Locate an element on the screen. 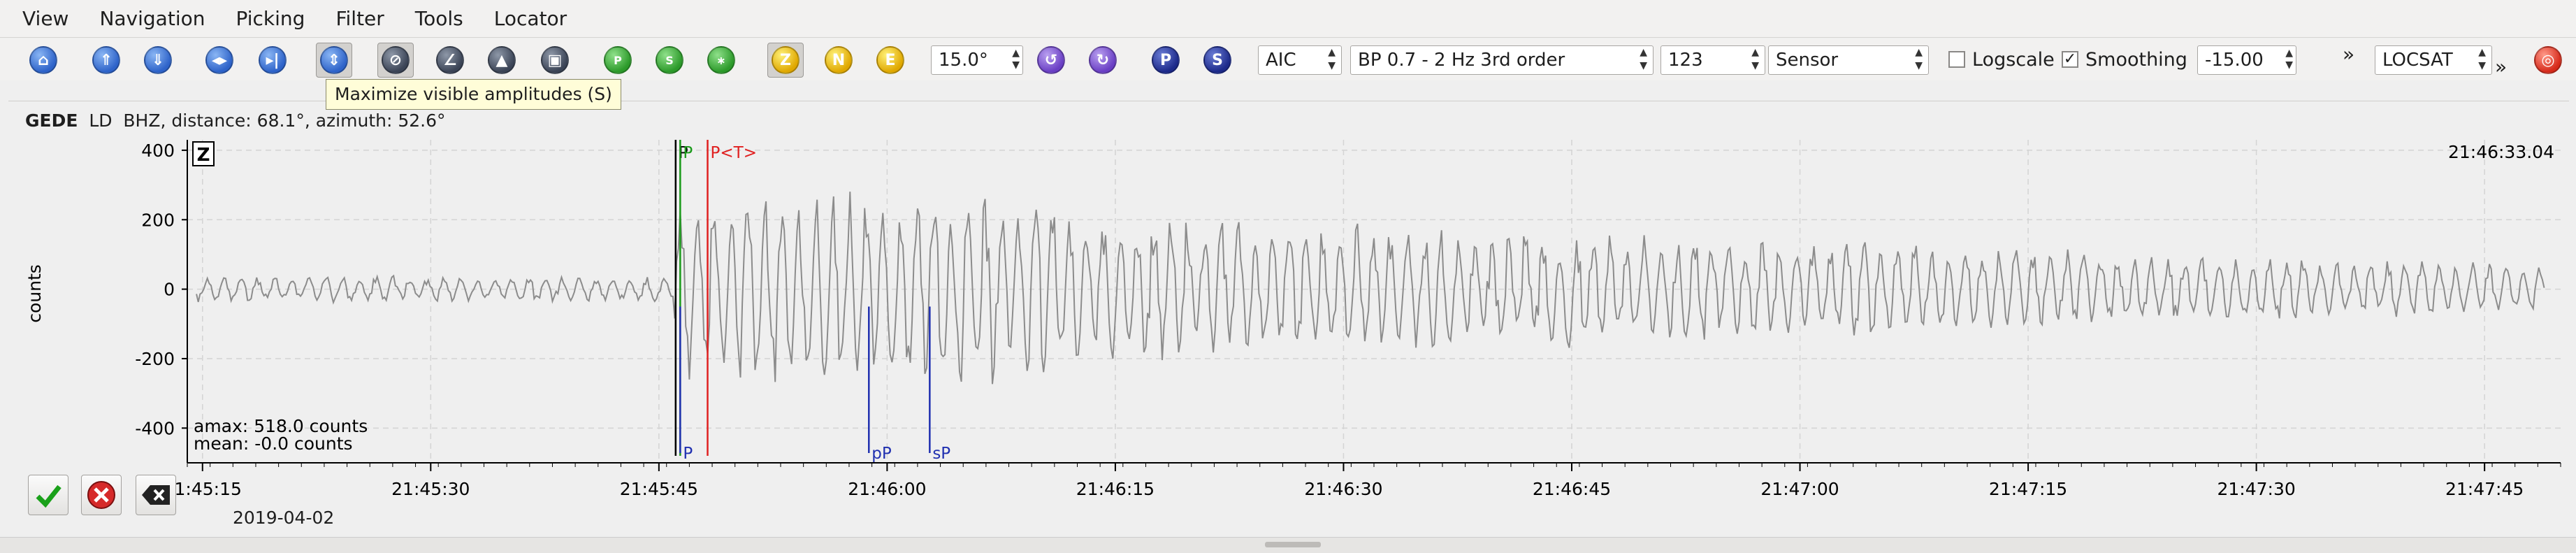 This screenshot has height=553, width=2576. delete-icon is located at coordinates (156, 495).